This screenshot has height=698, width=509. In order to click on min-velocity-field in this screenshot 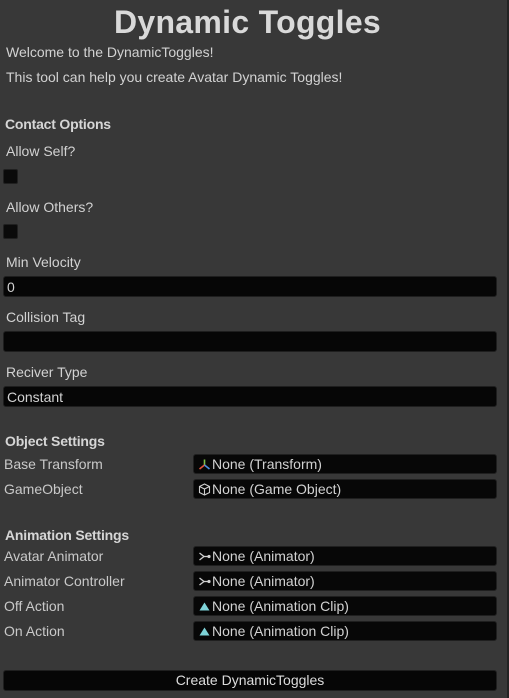, I will do `click(250, 286)`.